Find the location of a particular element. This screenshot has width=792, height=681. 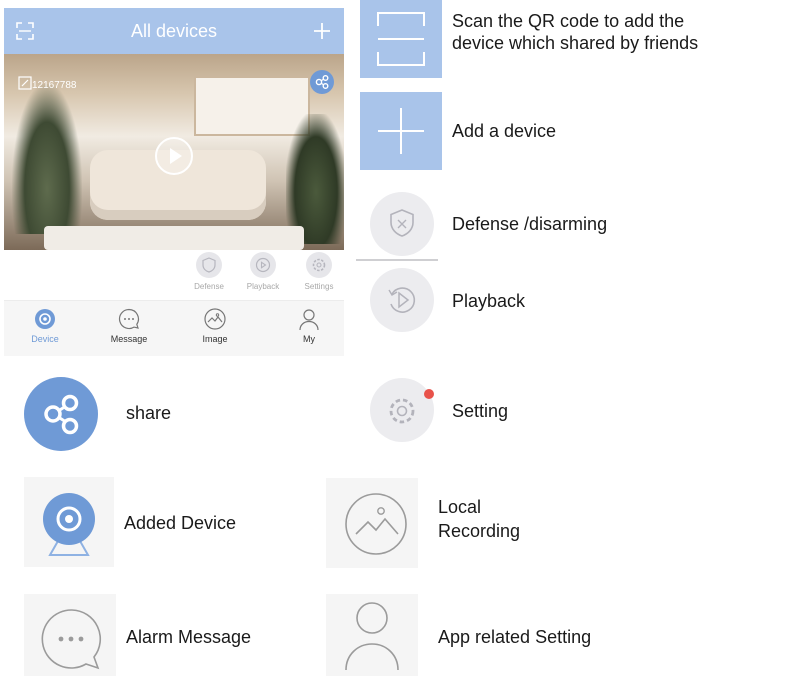

share-button is located at coordinates (322, 82).